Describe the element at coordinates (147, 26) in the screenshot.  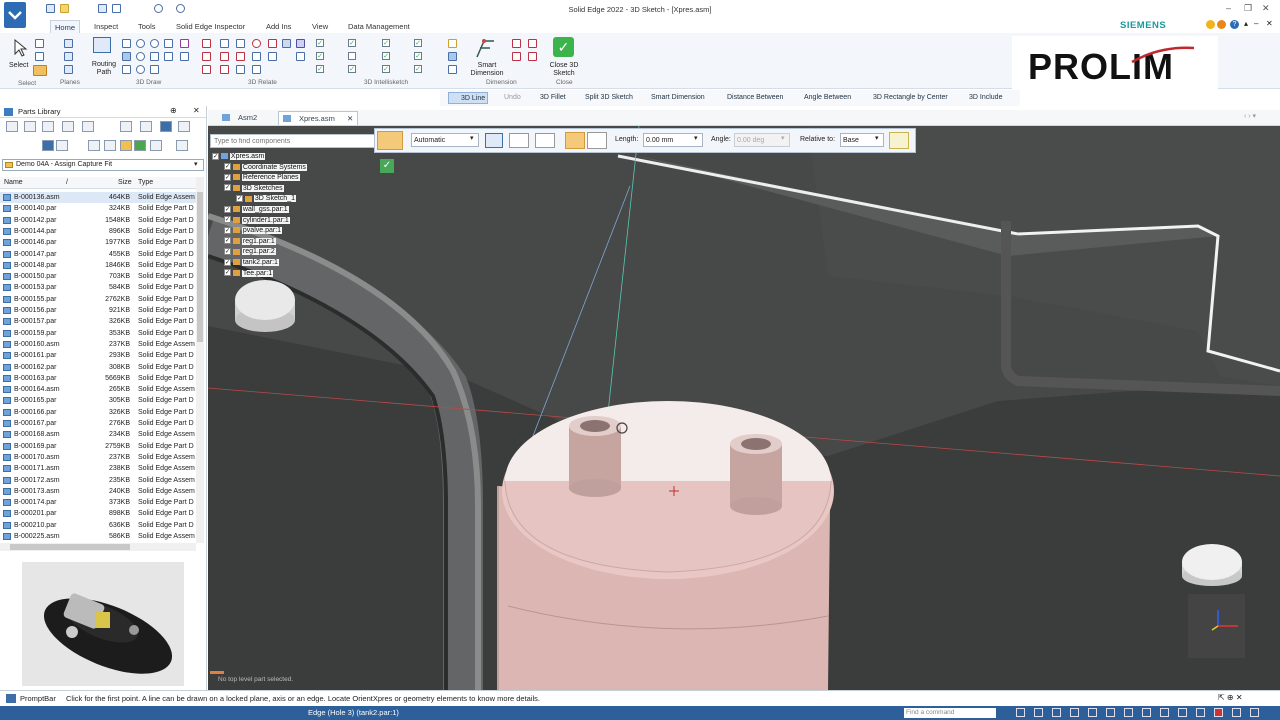
I see `tab-tools: Tools` at that location.